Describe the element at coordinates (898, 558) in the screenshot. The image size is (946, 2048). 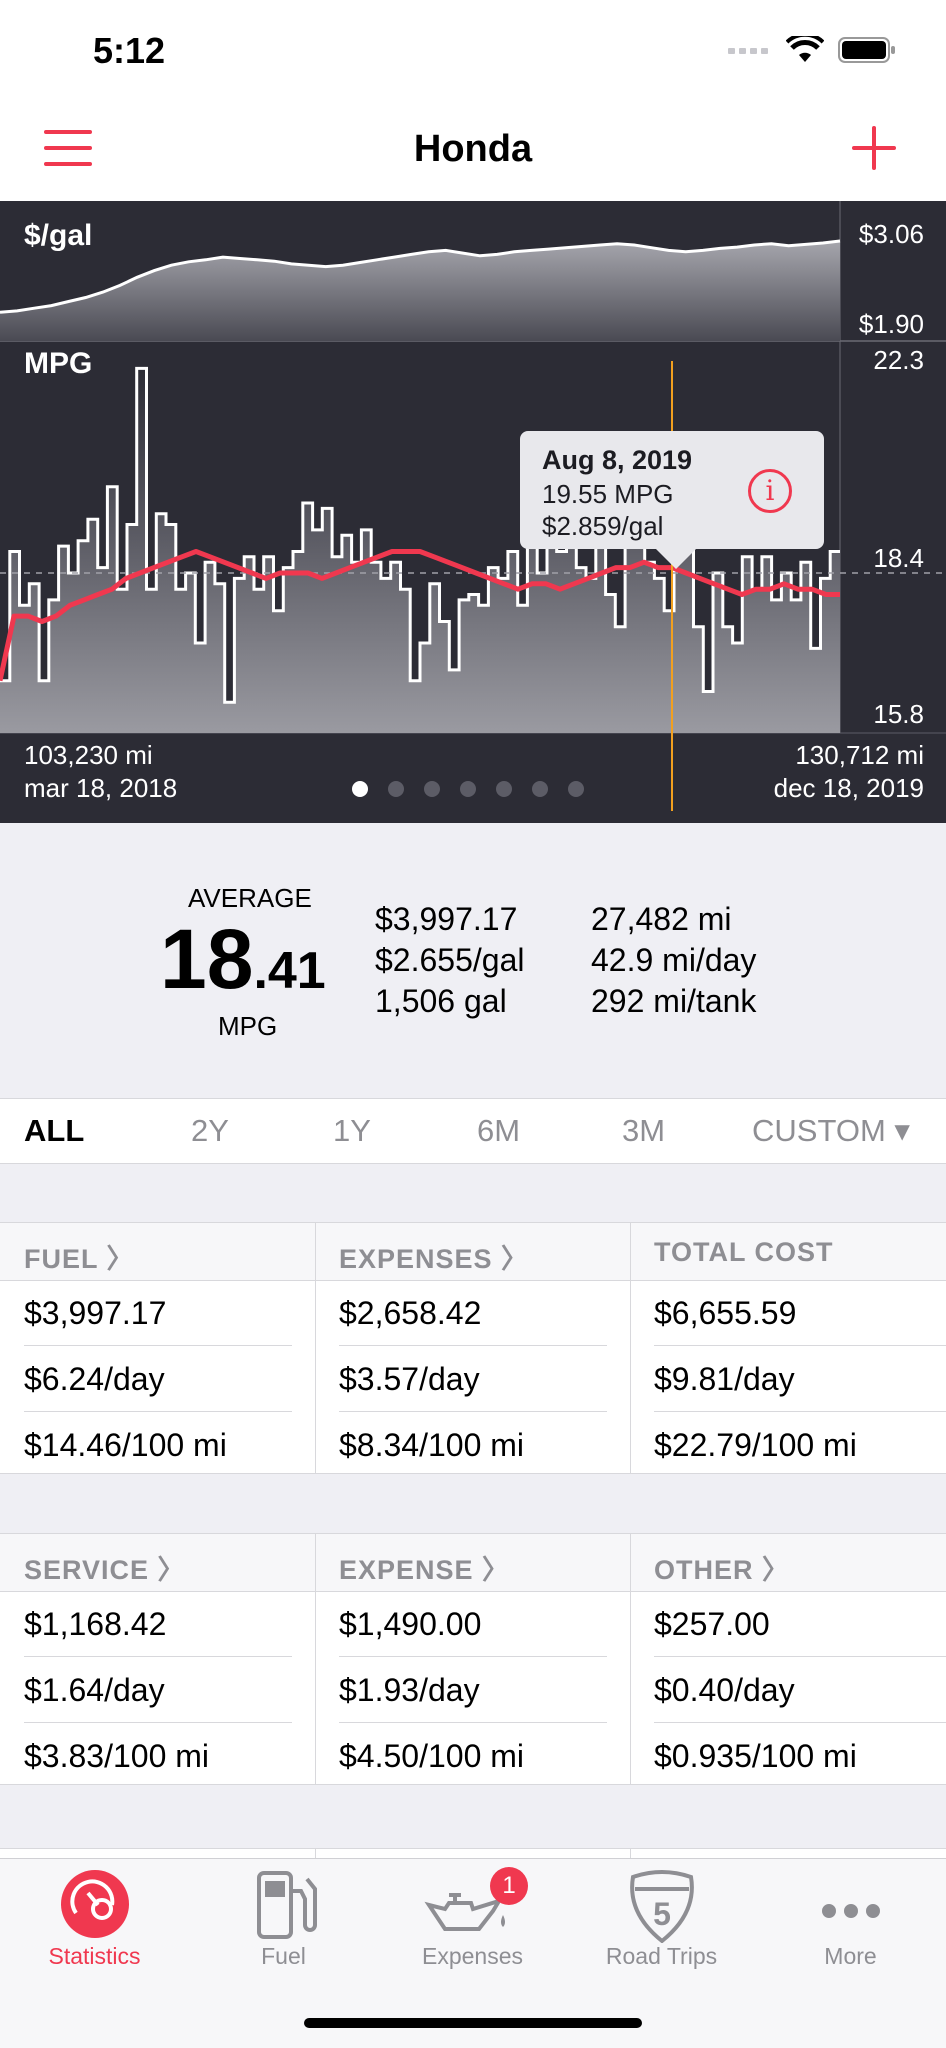
I see `mpg-axis-mid: 18.4` at that location.